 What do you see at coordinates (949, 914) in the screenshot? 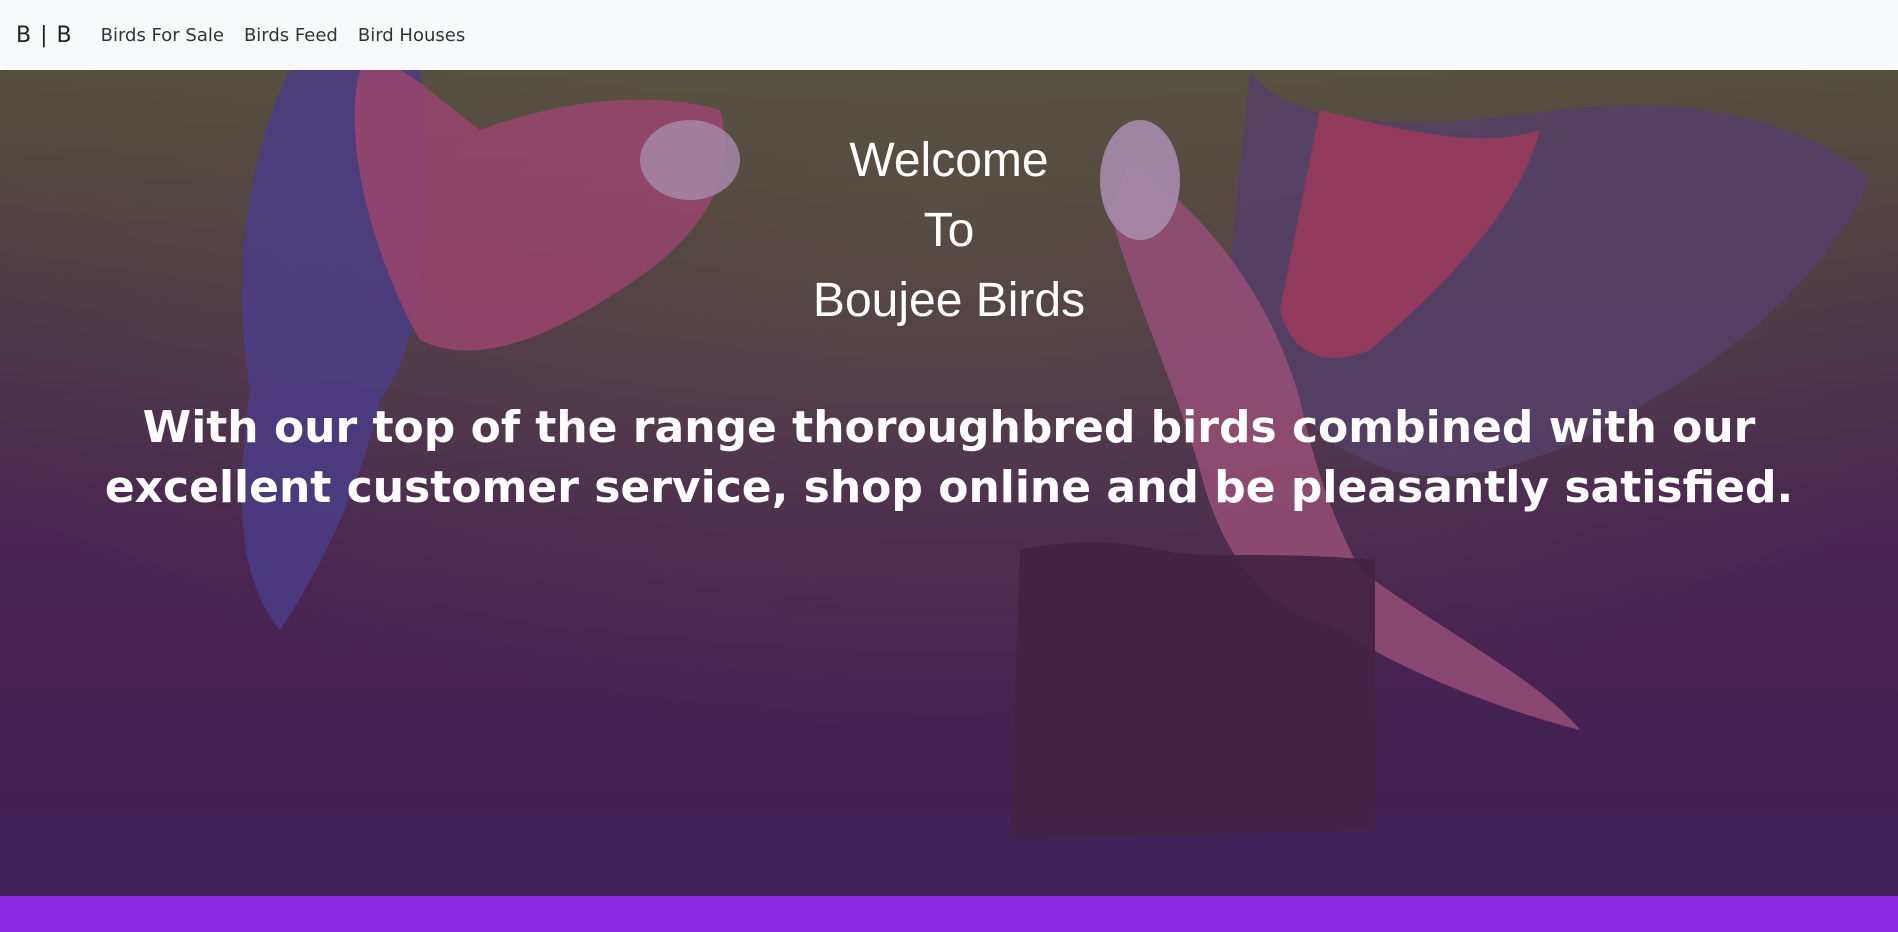
I see `footer-bar` at bounding box center [949, 914].